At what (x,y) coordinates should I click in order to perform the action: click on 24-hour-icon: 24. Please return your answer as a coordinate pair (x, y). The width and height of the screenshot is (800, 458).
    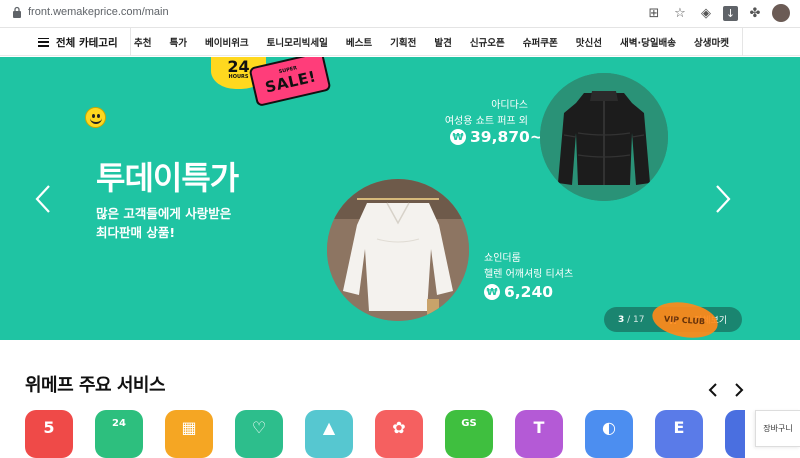
    Looking at the image, I should click on (119, 434).